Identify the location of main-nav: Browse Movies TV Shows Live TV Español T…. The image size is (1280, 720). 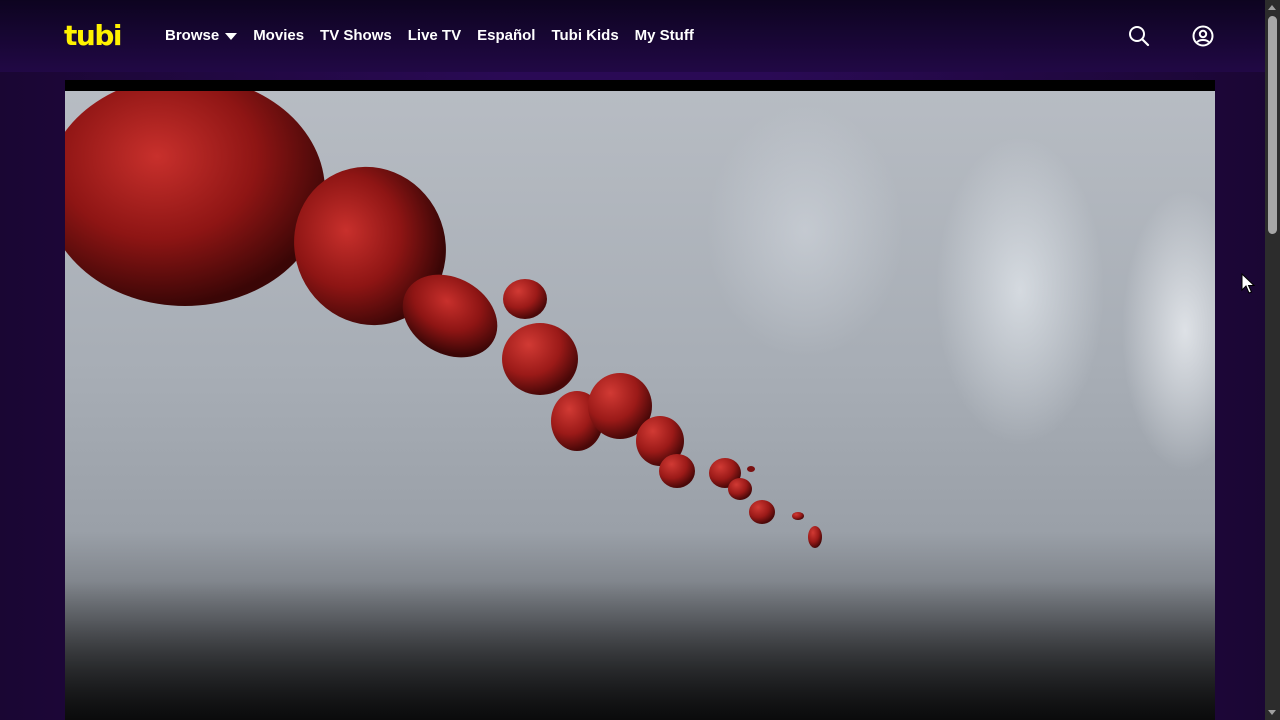
(437, 36).